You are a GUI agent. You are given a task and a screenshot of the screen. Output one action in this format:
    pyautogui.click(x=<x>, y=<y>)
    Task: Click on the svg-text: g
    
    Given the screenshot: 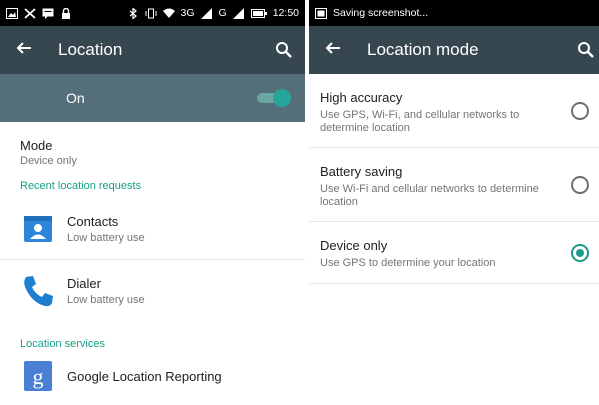 What is the action you would take?
    pyautogui.click(x=38, y=376)
    